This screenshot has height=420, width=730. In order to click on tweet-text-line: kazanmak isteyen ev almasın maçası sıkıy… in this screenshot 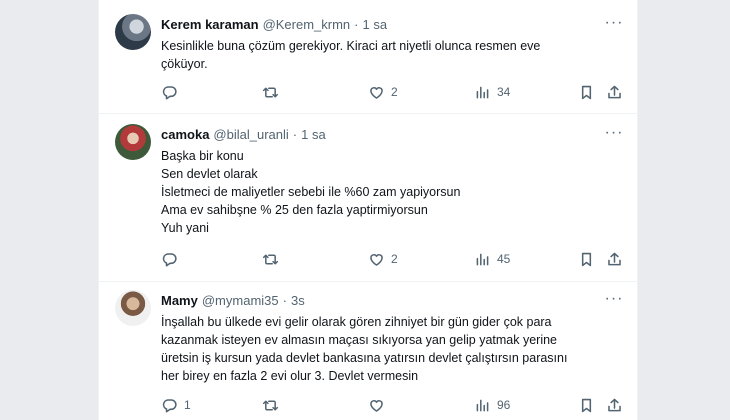, I will do `click(359, 340)`.